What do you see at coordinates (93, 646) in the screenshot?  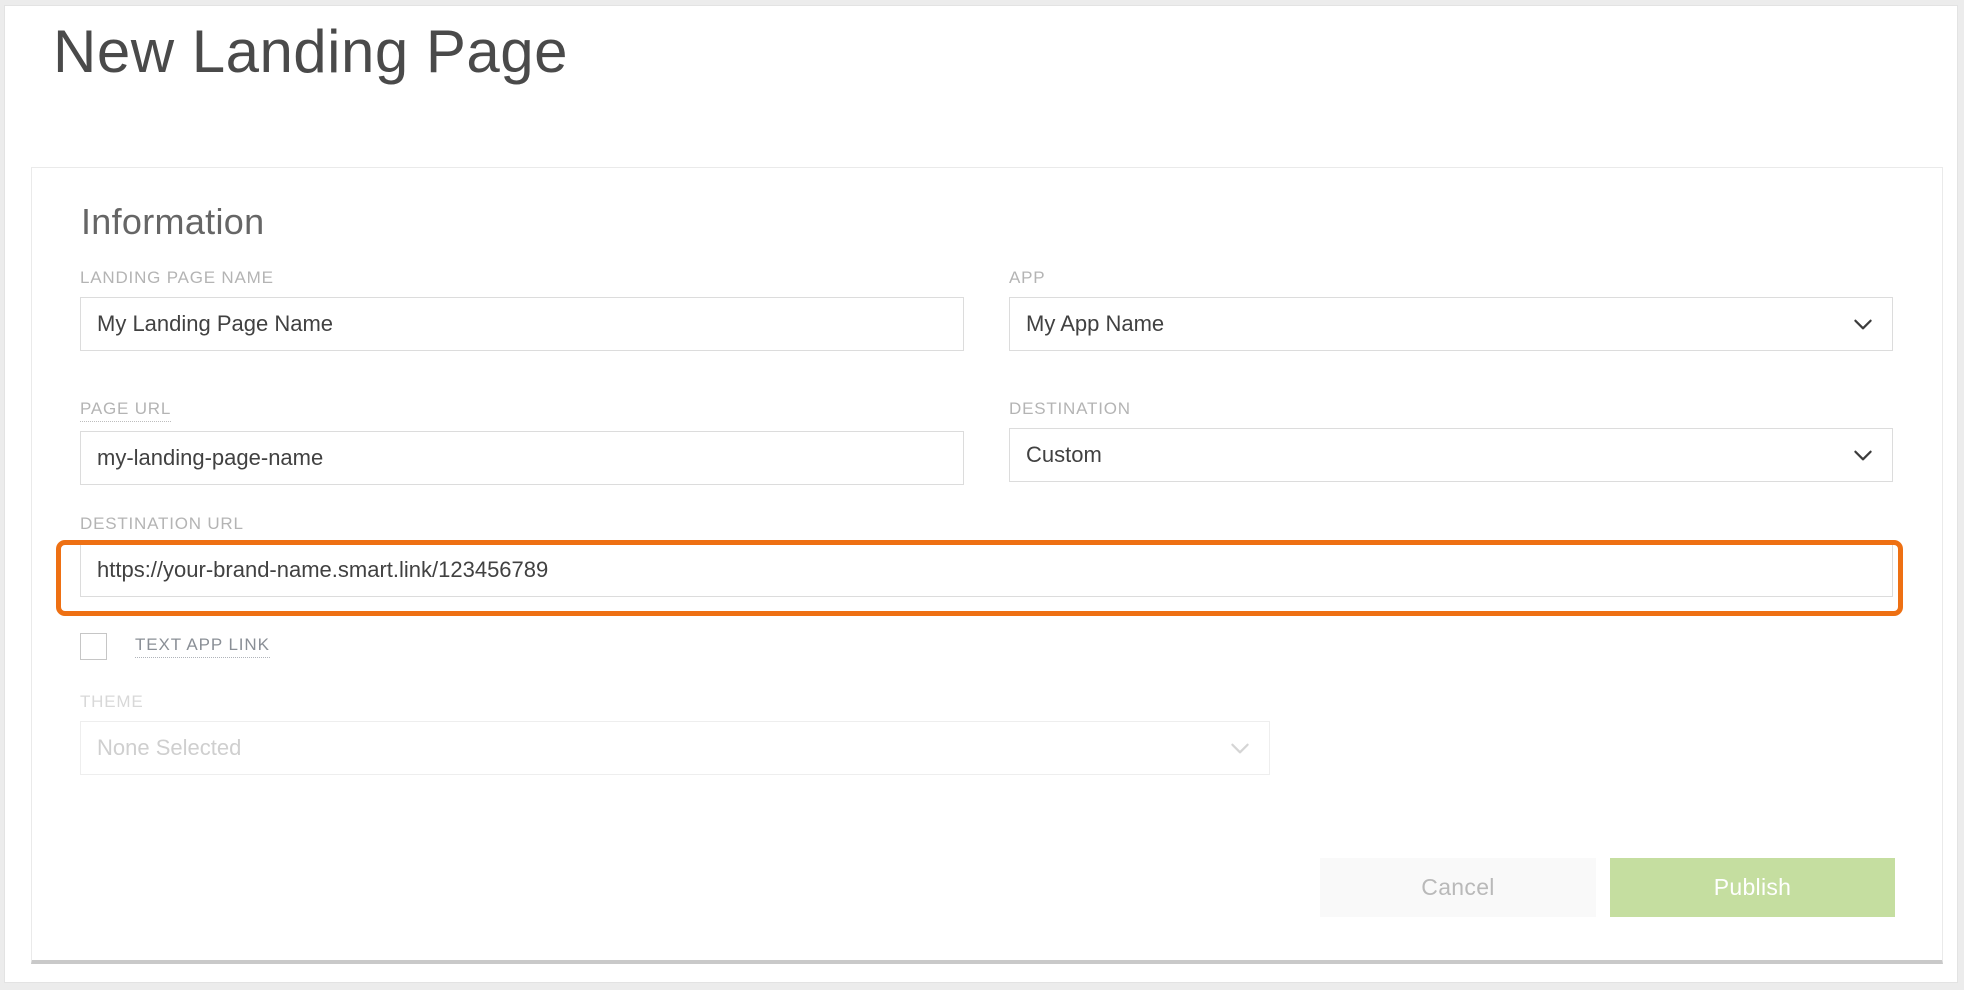 I see `text-app-link-checkbox` at bounding box center [93, 646].